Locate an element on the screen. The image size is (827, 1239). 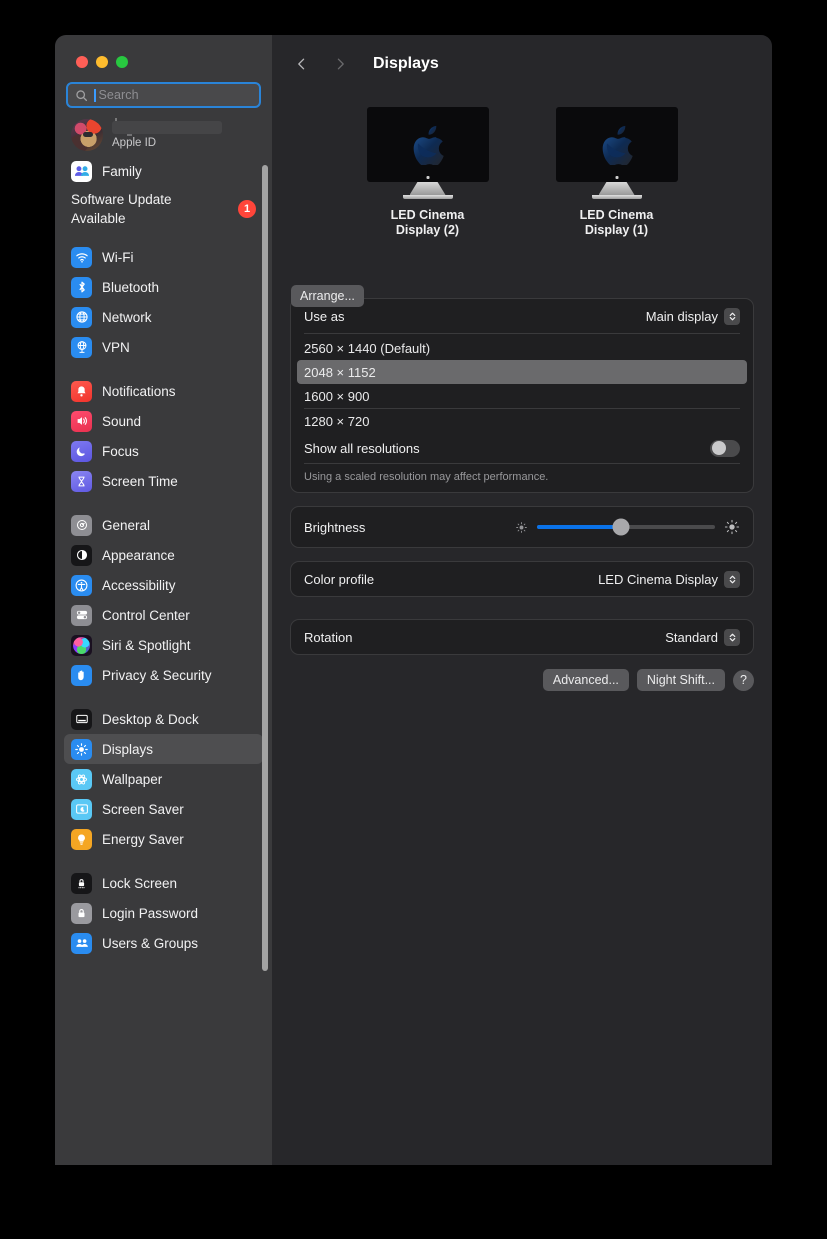
desktop-icon is located at coordinates (81, 719).